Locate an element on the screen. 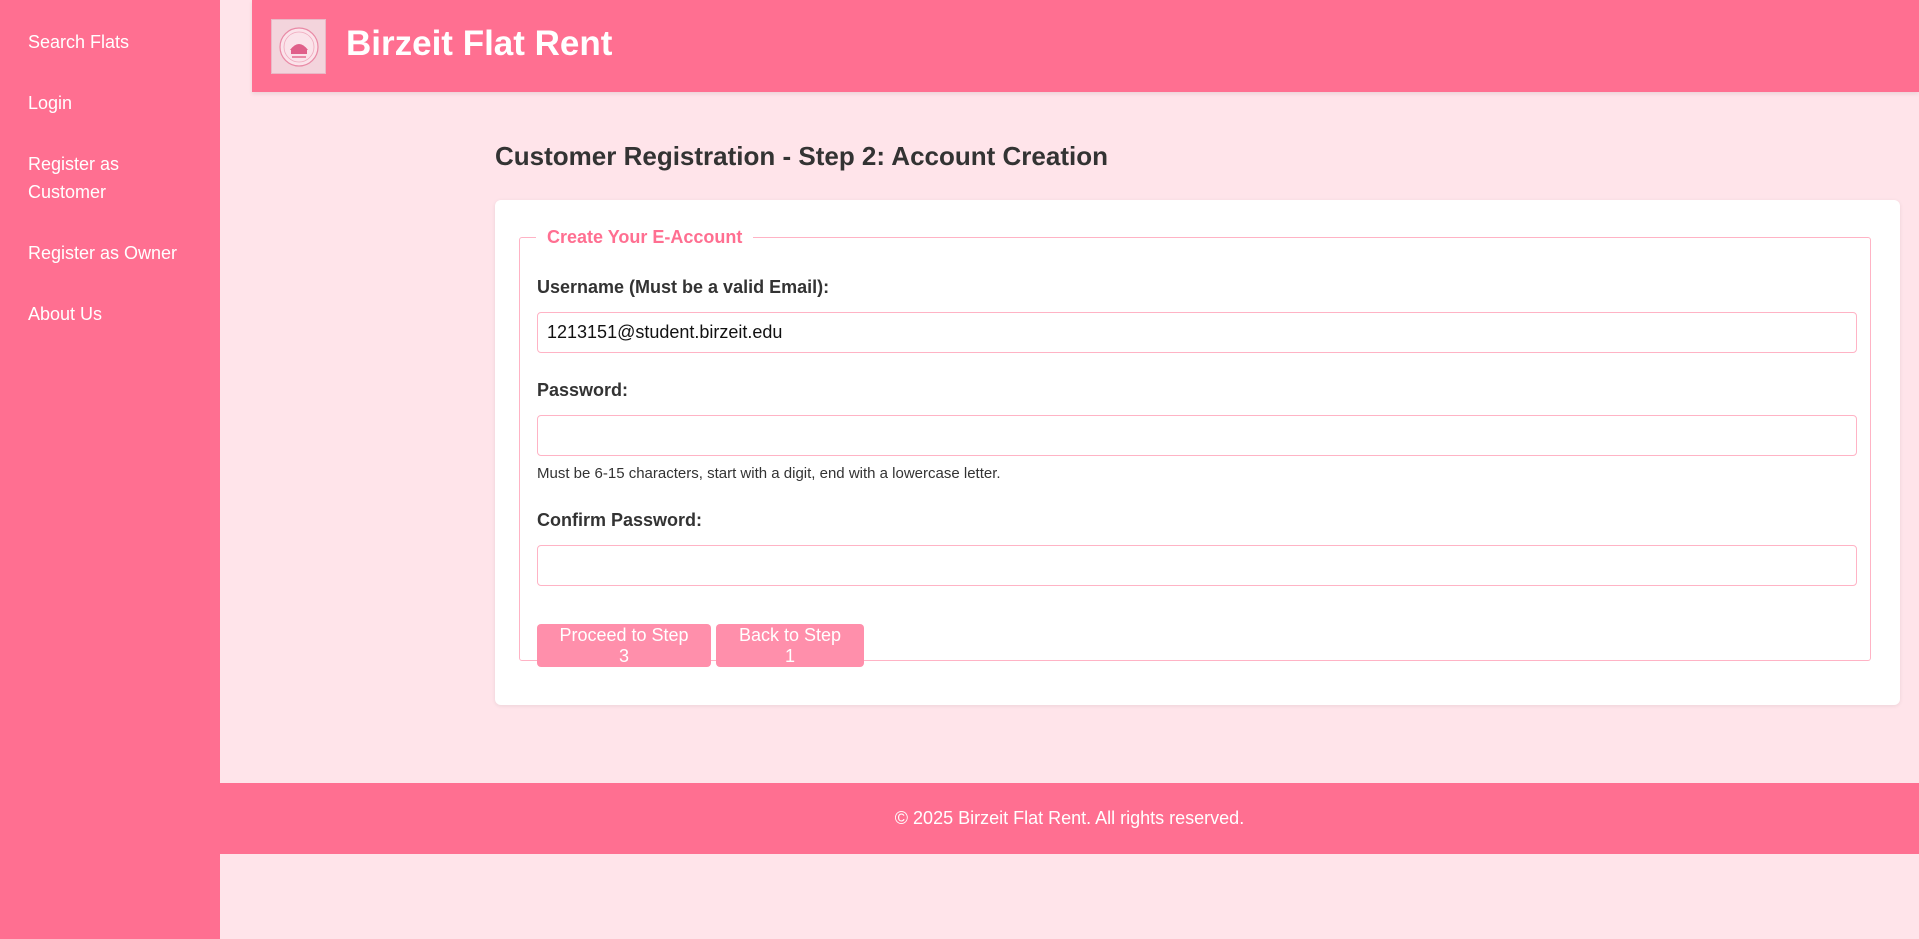 This screenshot has width=1919, height=939. site-title: Birzeit Flat Rent is located at coordinates (479, 43).